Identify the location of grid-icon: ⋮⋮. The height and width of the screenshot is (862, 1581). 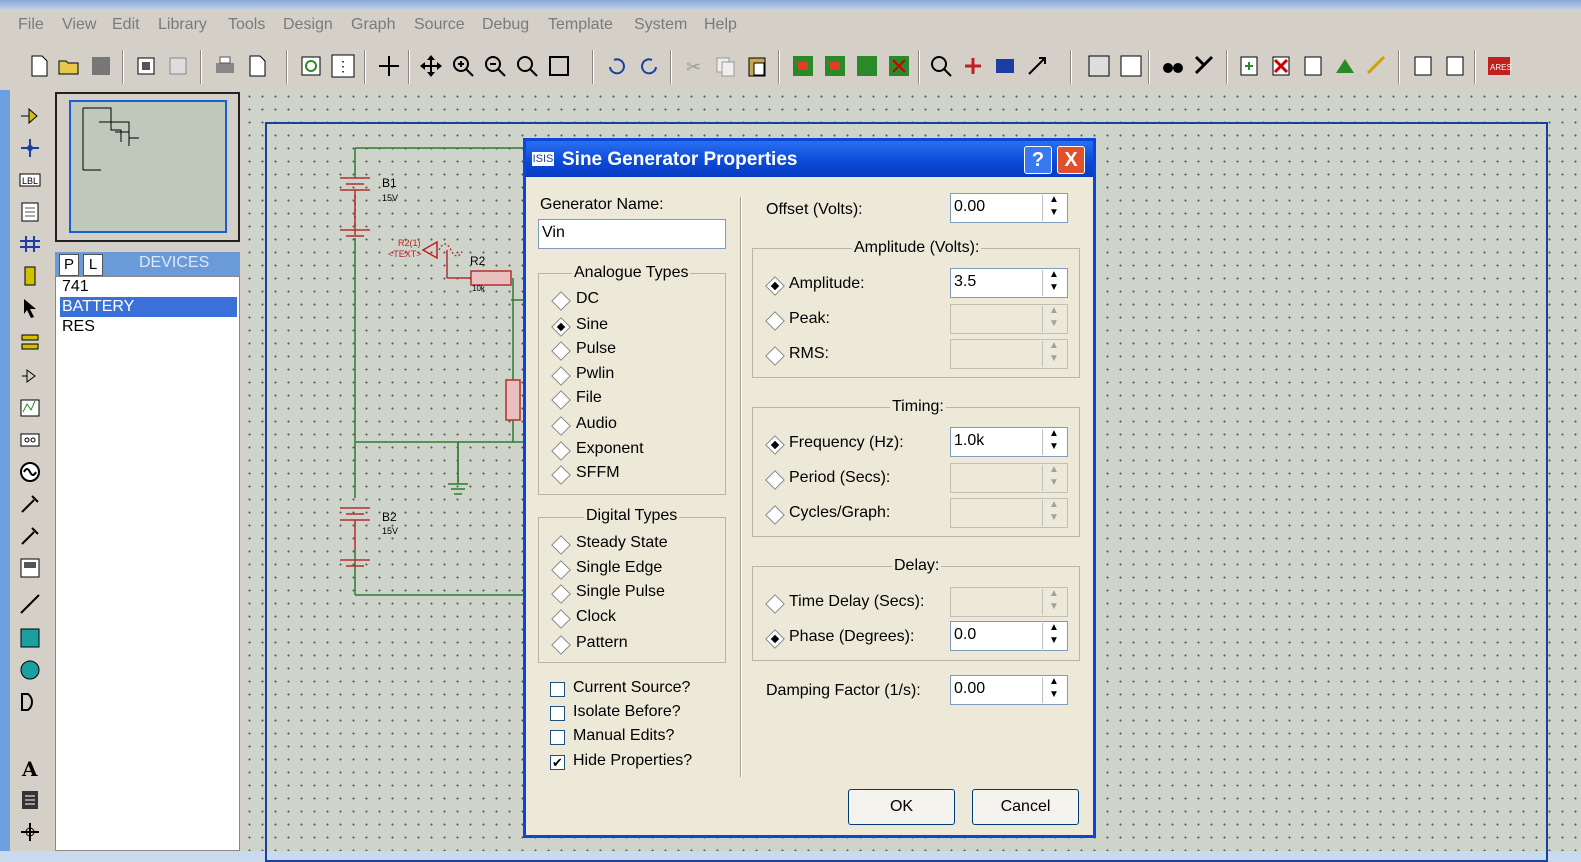
(343, 66).